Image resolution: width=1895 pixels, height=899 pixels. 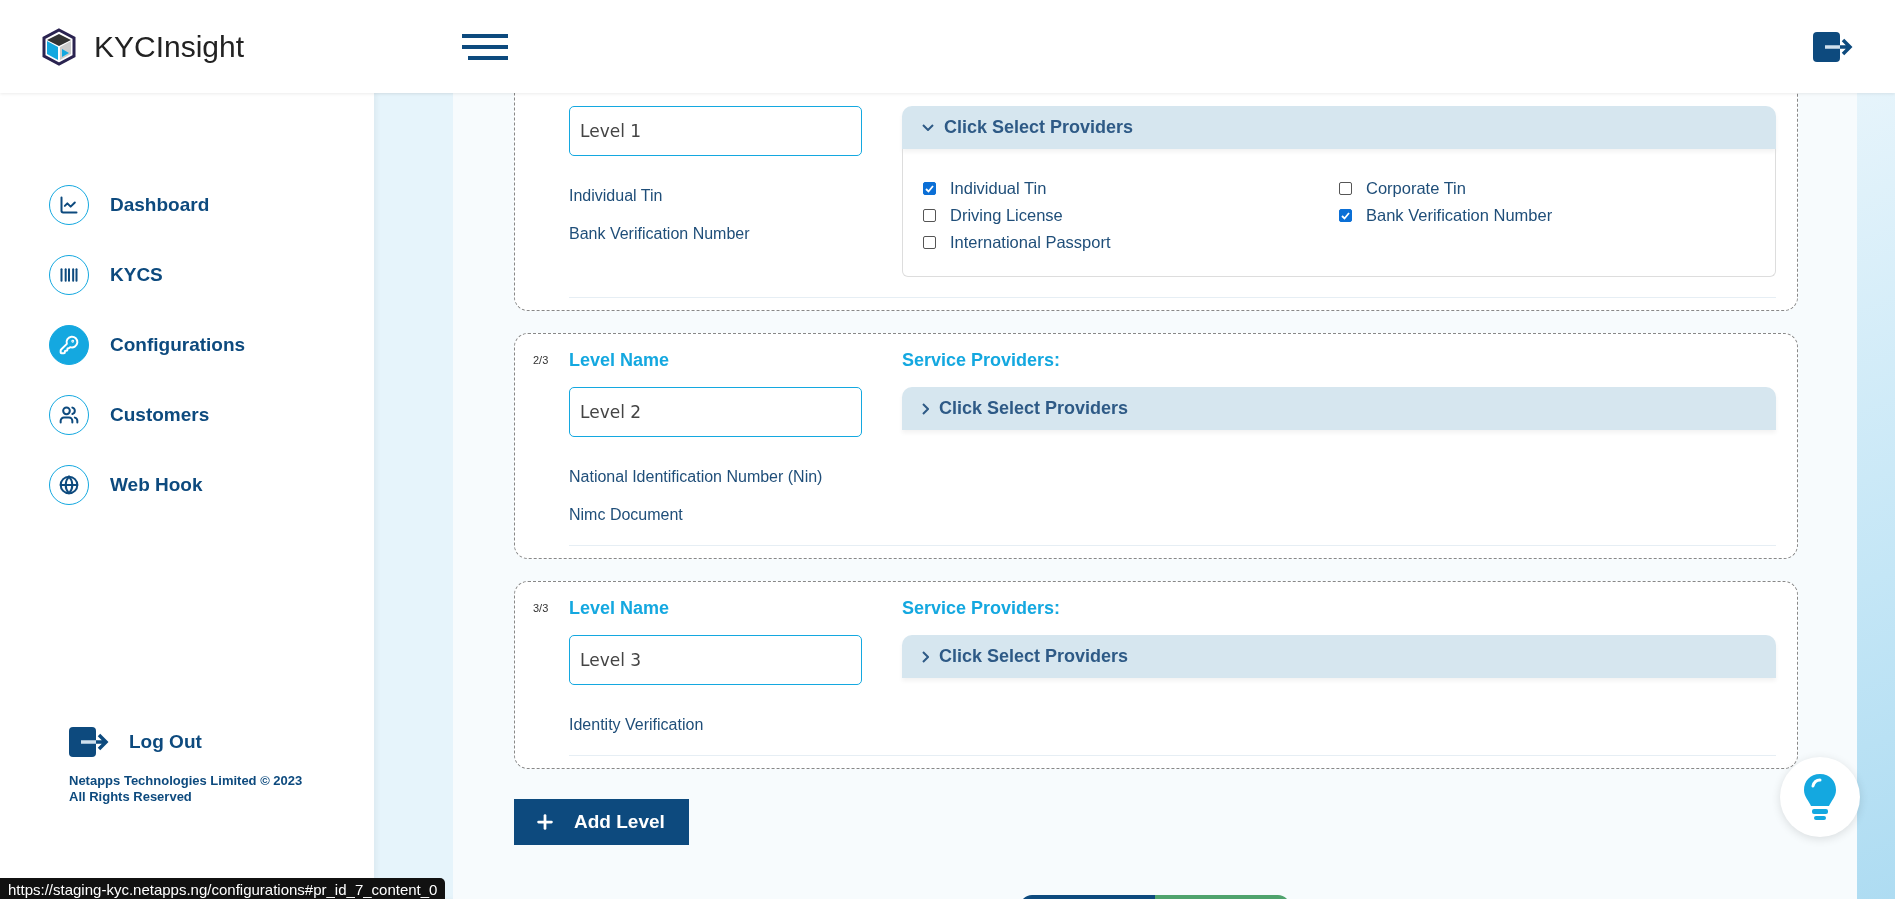 What do you see at coordinates (69, 345) in the screenshot?
I see `key-icon` at bounding box center [69, 345].